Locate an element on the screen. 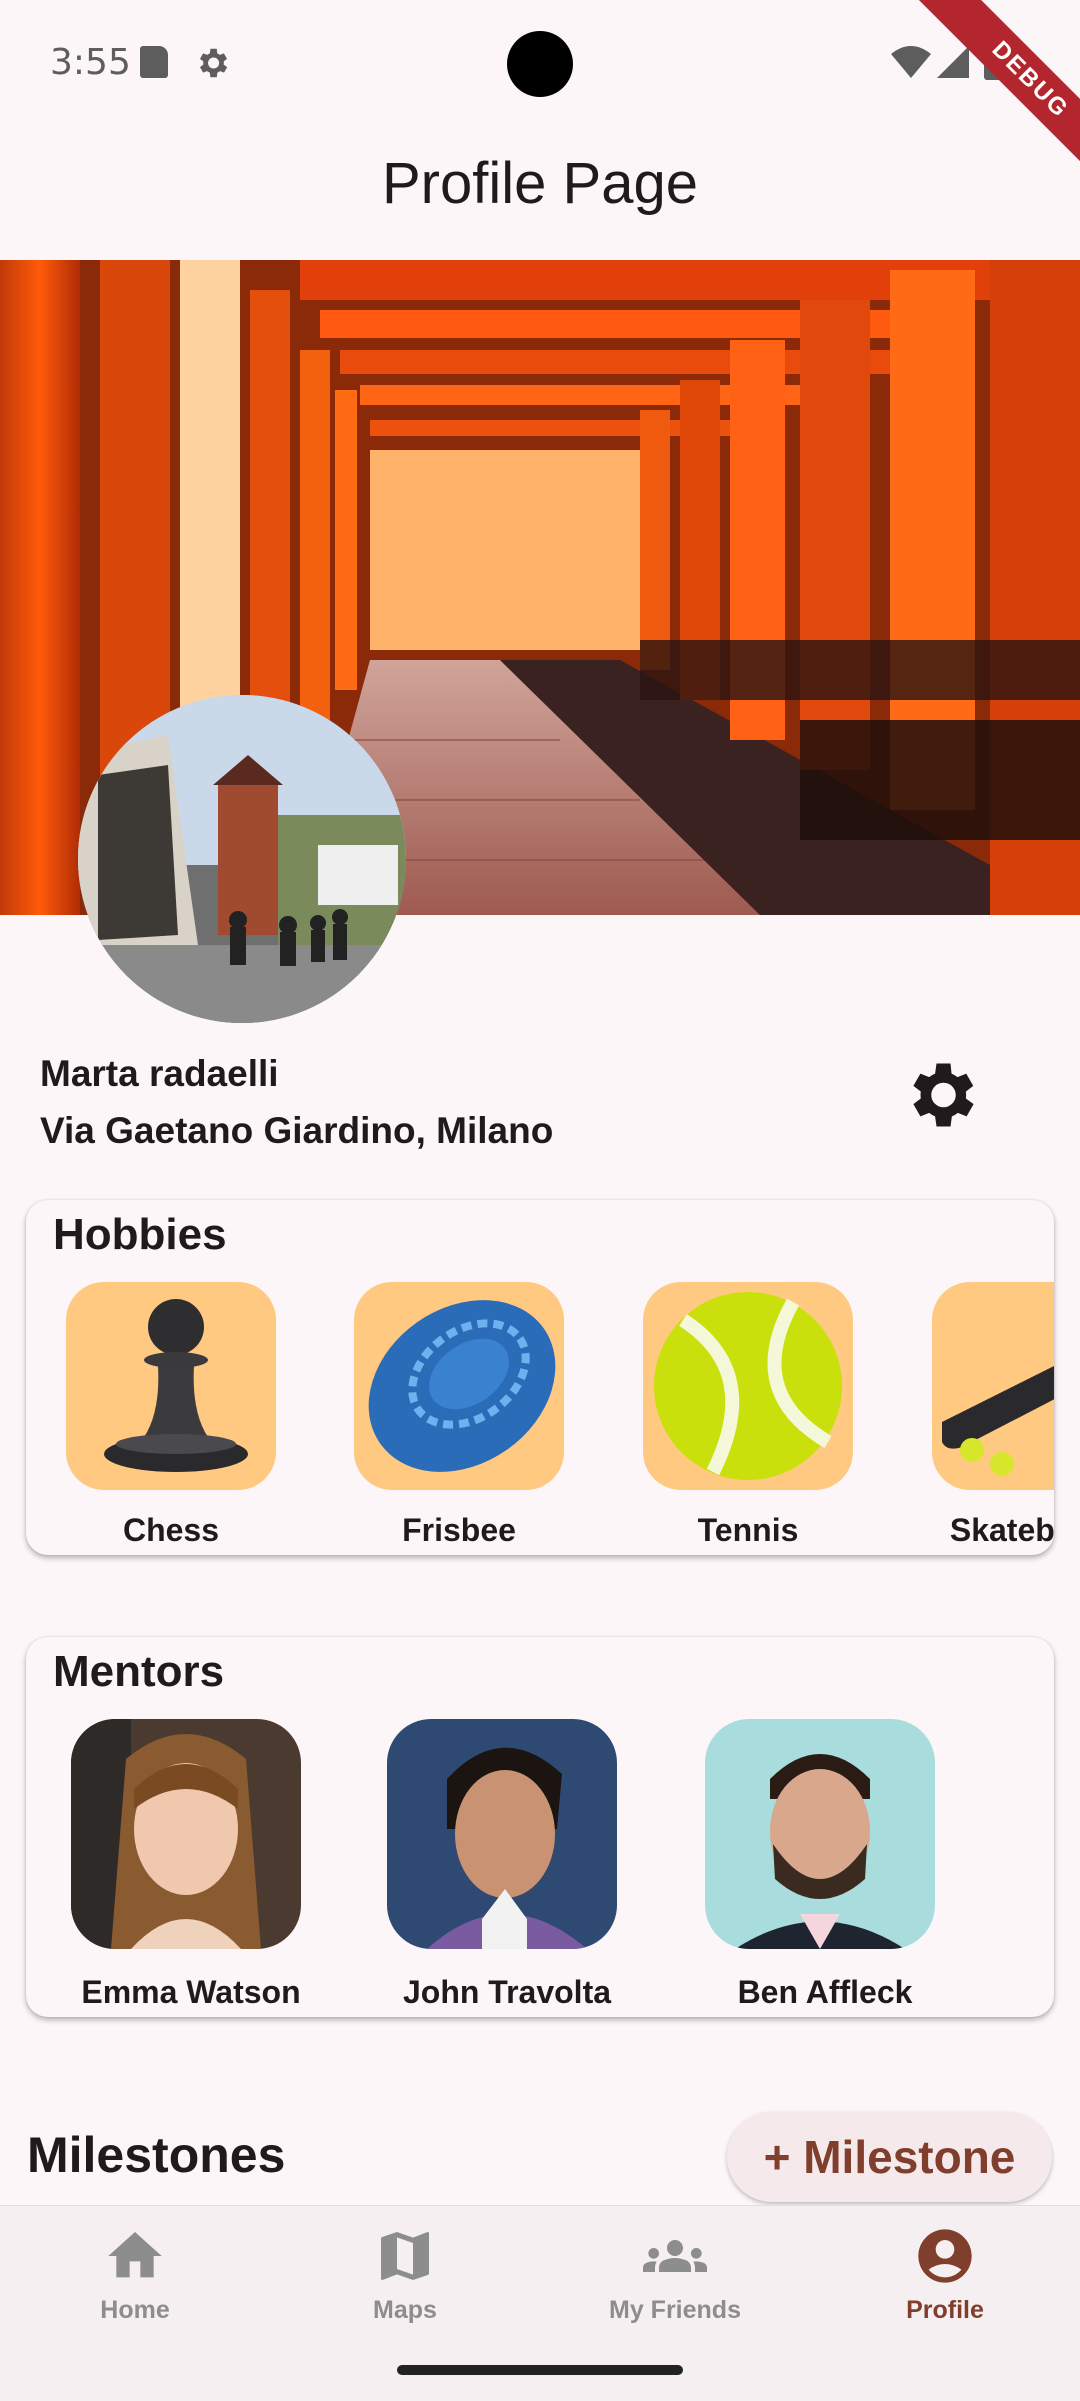 The image size is (1080, 2401). add-milestone-button: + Milestone is located at coordinates (889, 2157).